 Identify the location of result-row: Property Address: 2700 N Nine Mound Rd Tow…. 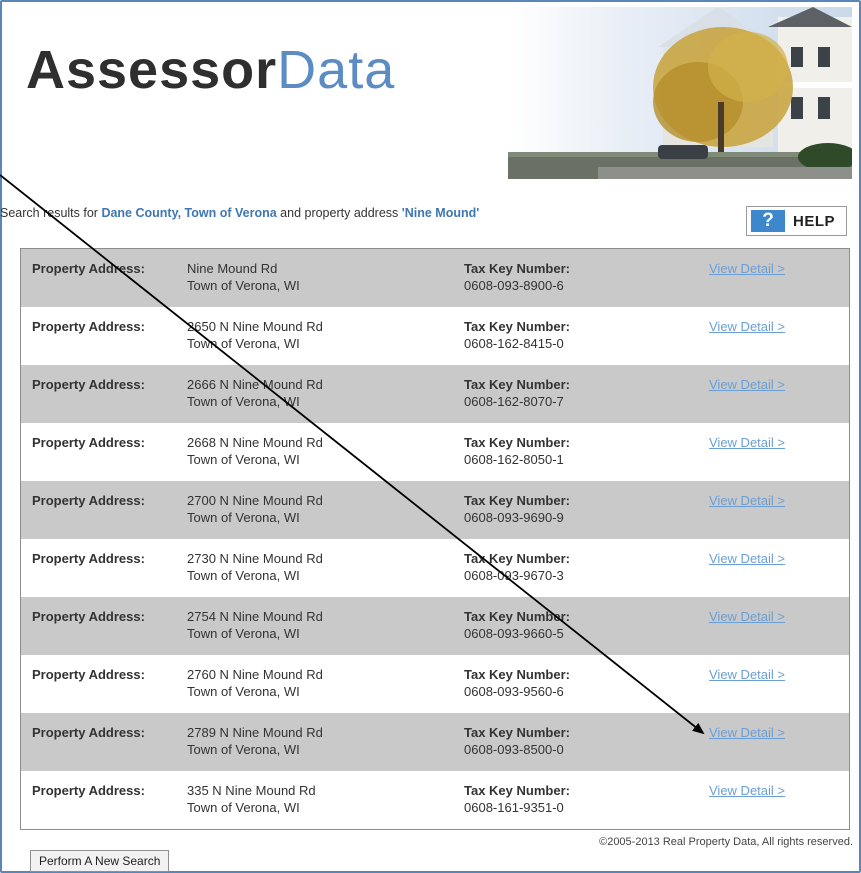
(435, 510).